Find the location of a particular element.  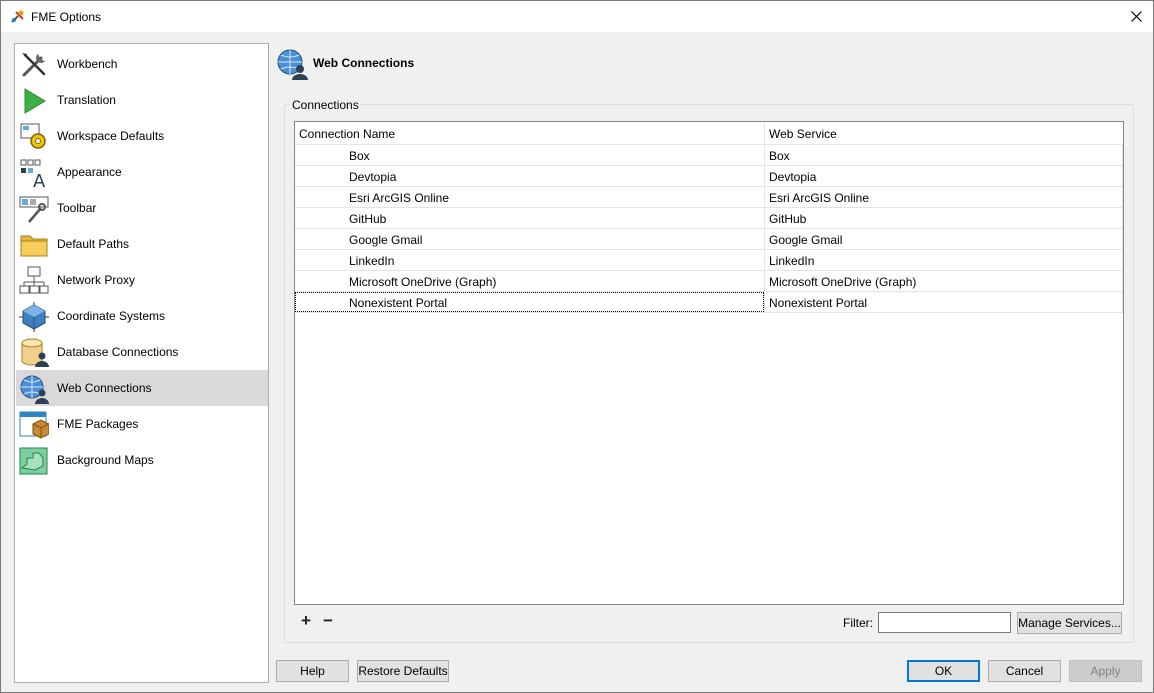

close-button is located at coordinates (1136, 16).